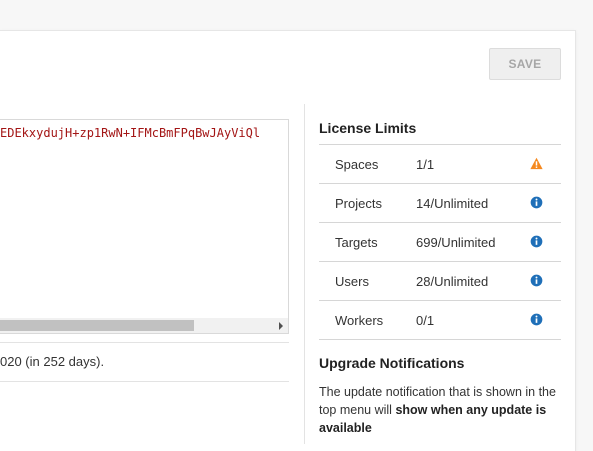  I want to click on license-key-text: EDEkxydujH+zp1RwN+IFMcBmFPqBwJAyViQl, so click(143, 133).